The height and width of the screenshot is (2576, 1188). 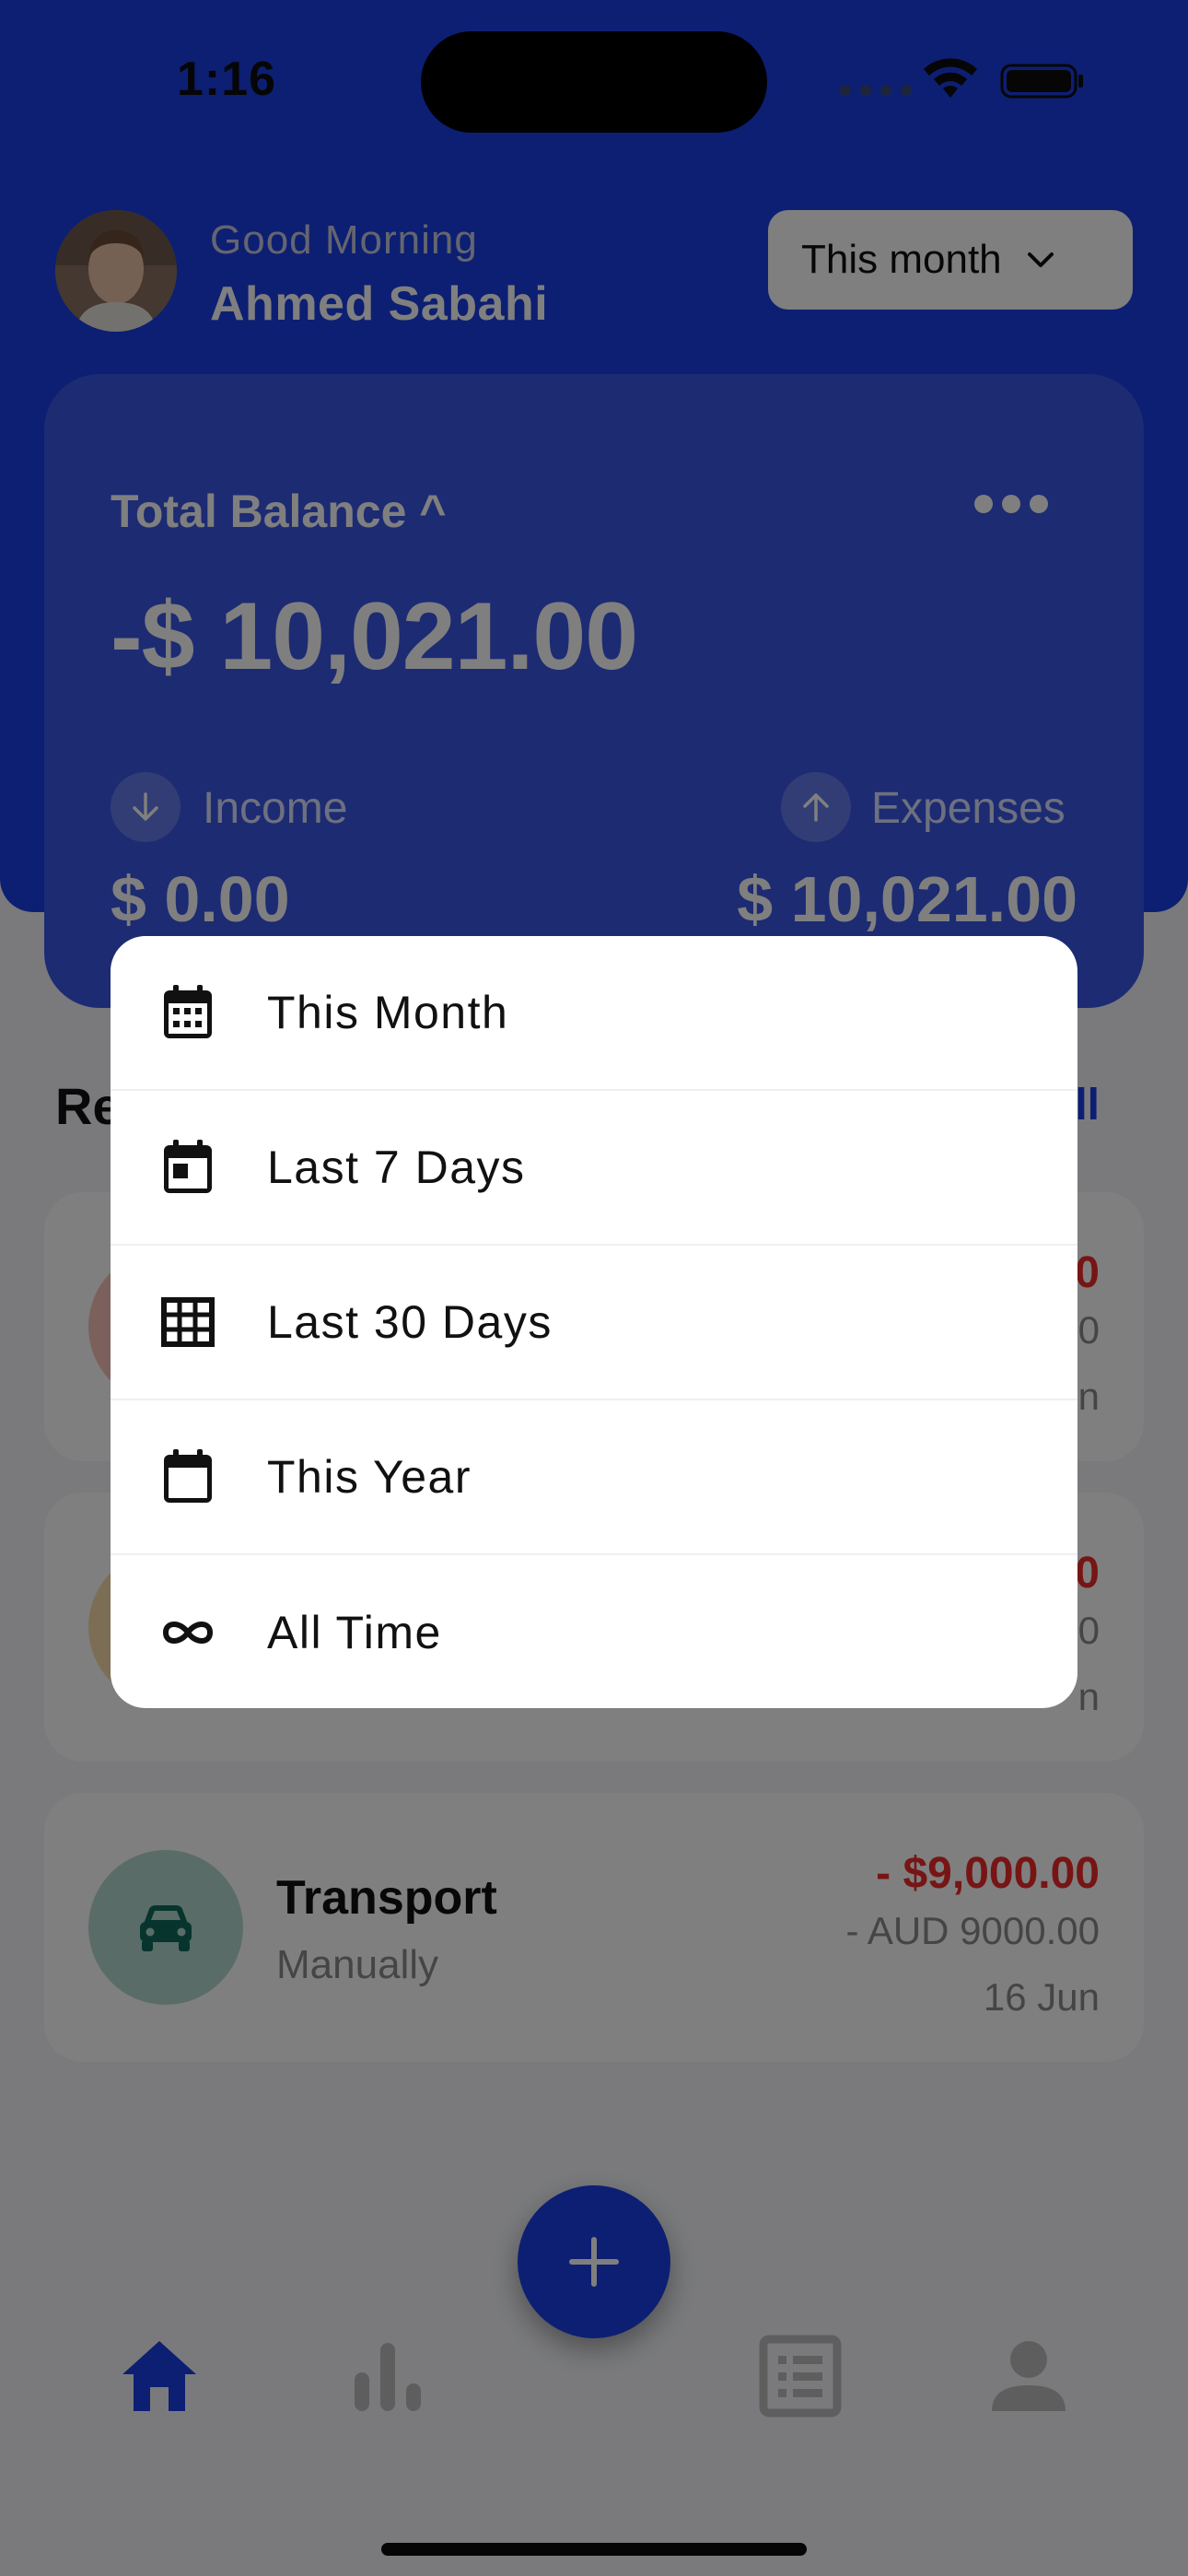 I want to click on calendar-week-icon, so click(x=188, y=1167).